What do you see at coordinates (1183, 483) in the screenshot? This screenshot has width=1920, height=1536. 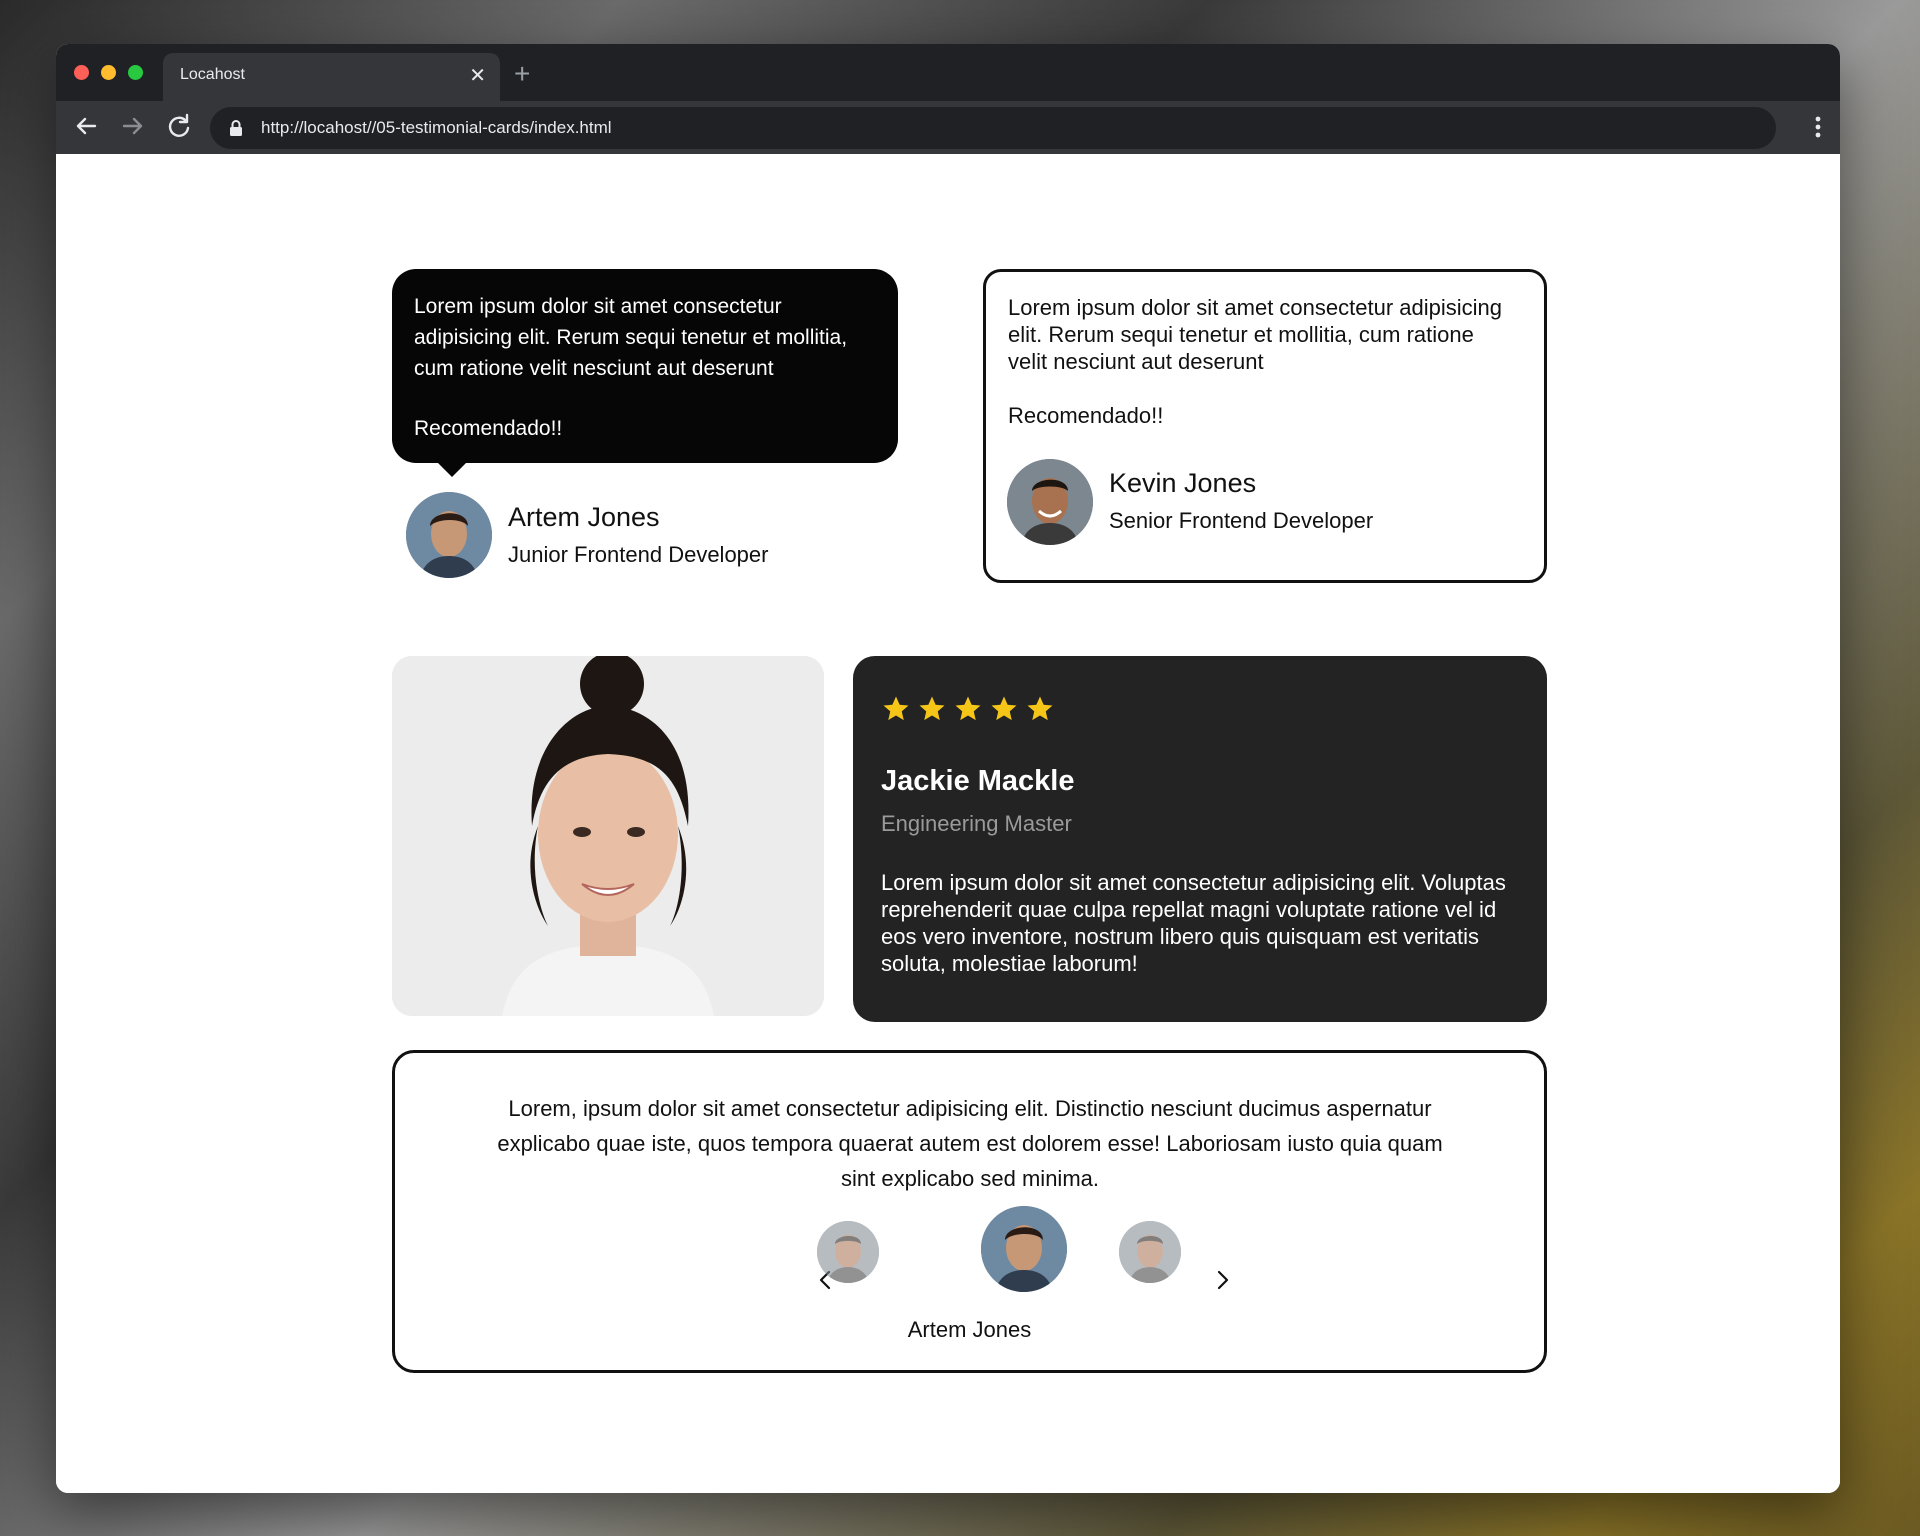 I see `author-name: Kevin Jones` at bounding box center [1183, 483].